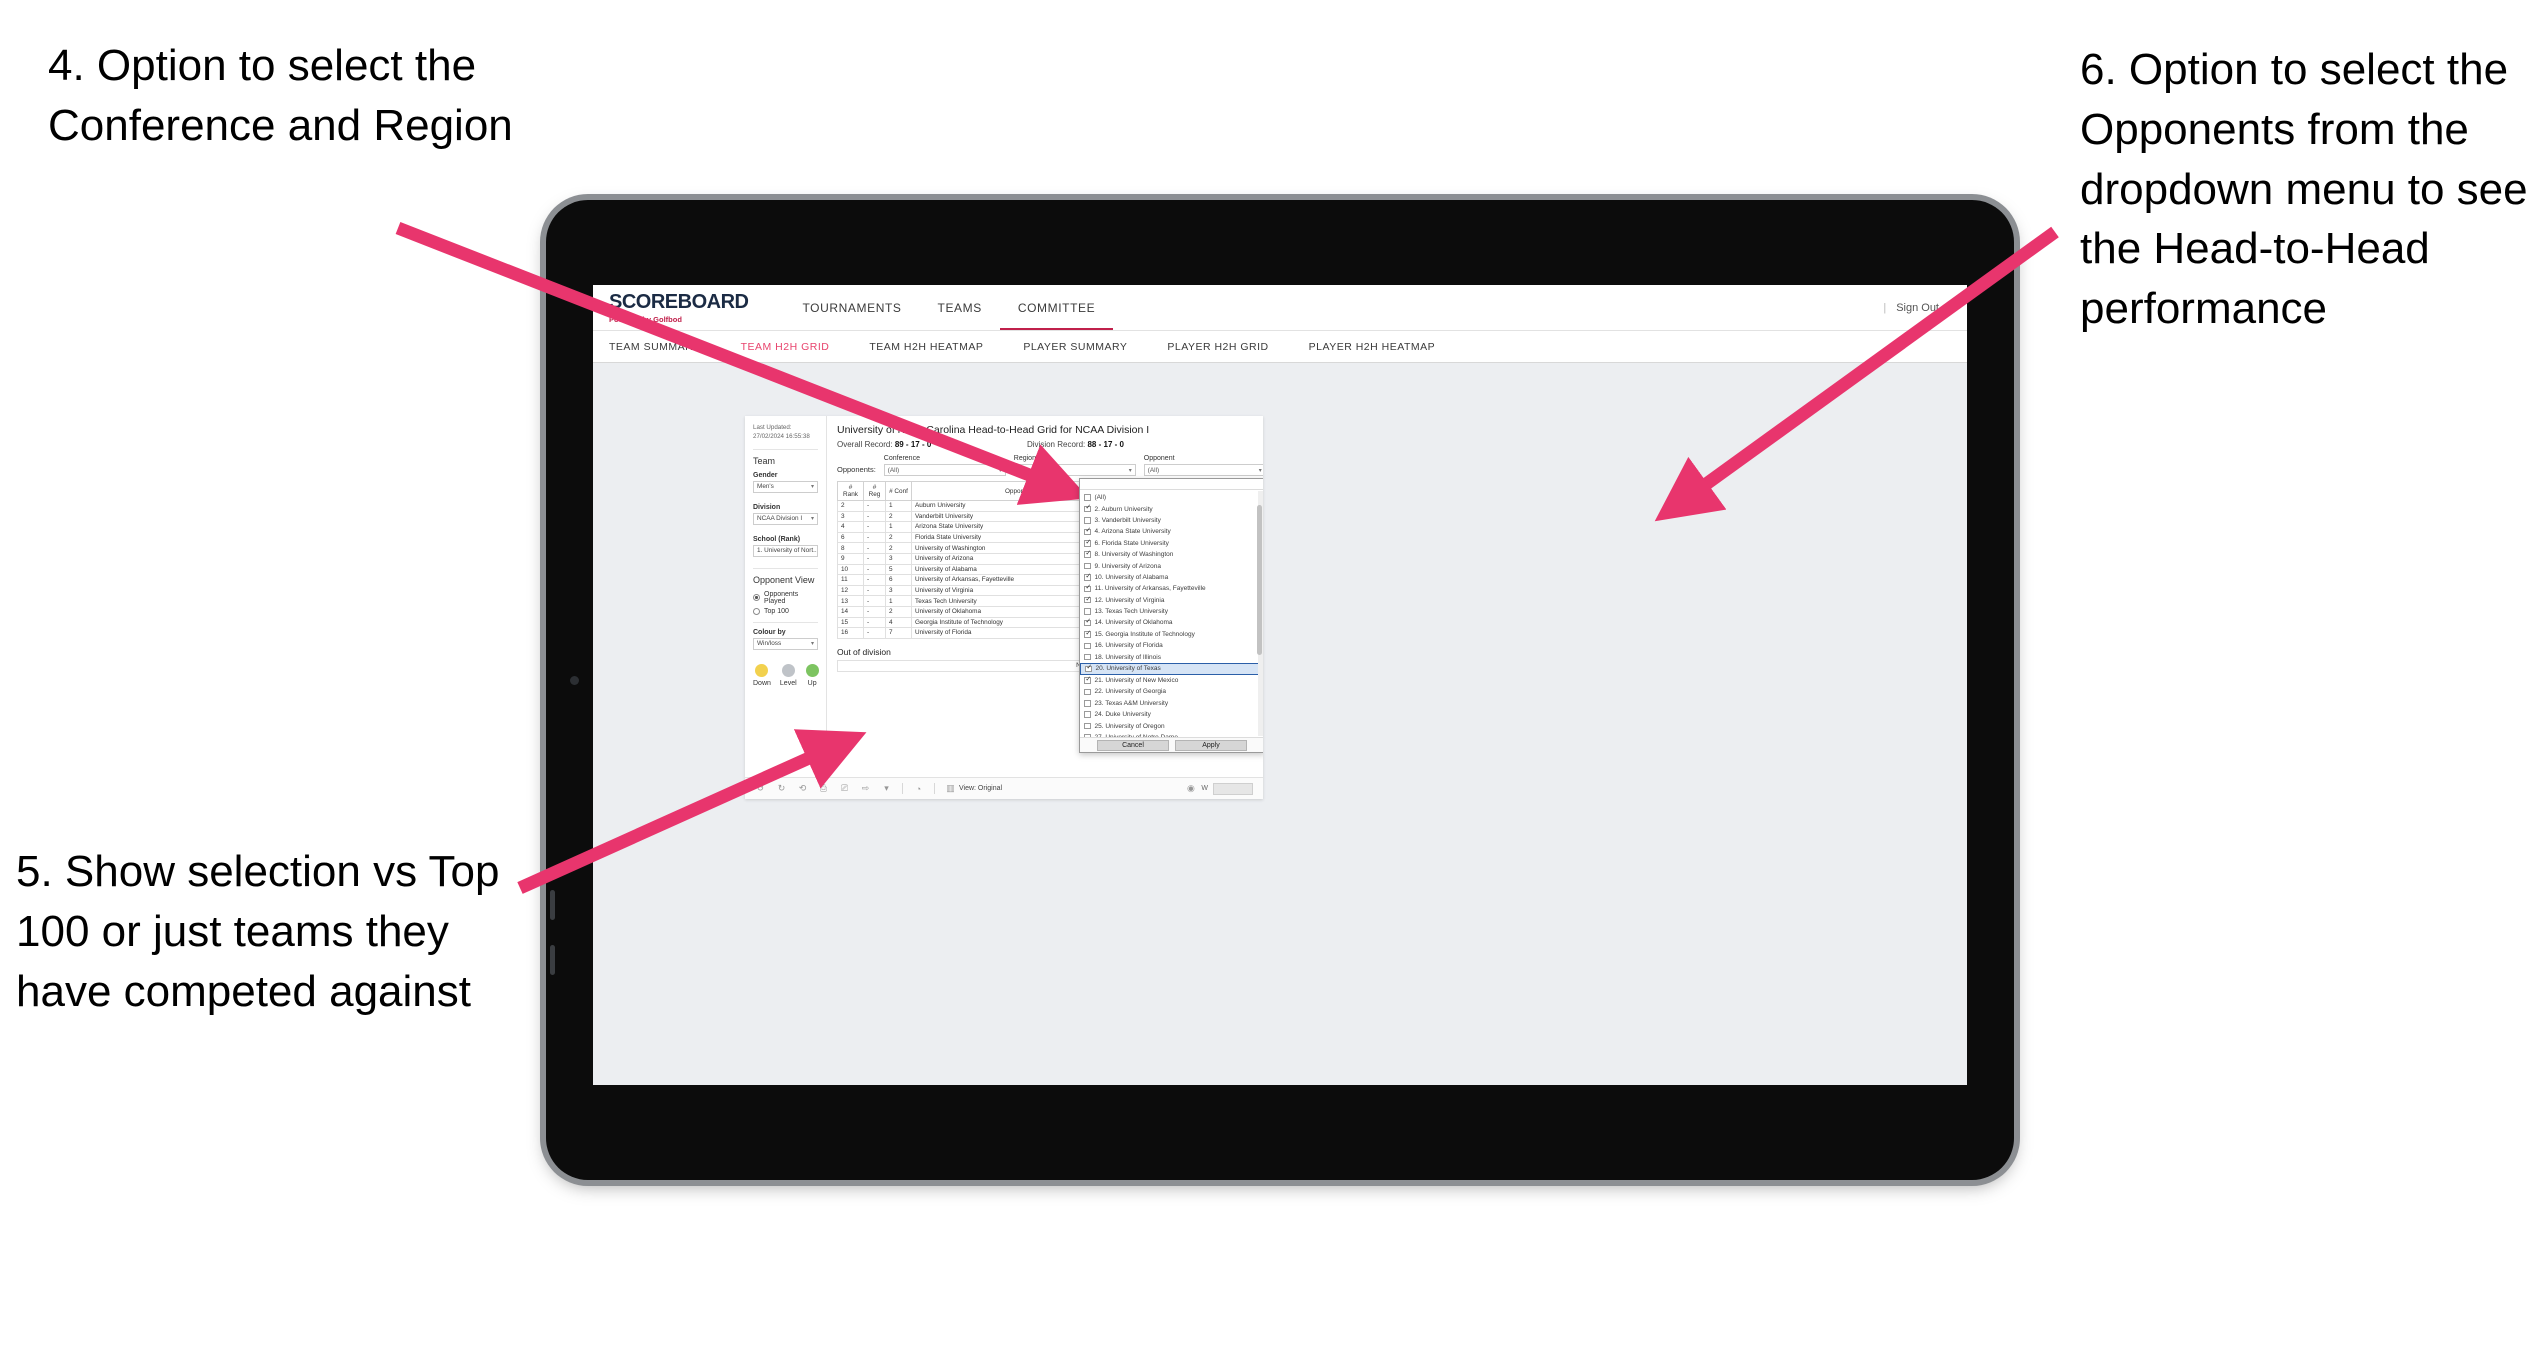  Describe the element at coordinates (1217, 347) in the screenshot. I see `subnav-item-player-h2h-grid: PLAYER H2H GRID` at that location.